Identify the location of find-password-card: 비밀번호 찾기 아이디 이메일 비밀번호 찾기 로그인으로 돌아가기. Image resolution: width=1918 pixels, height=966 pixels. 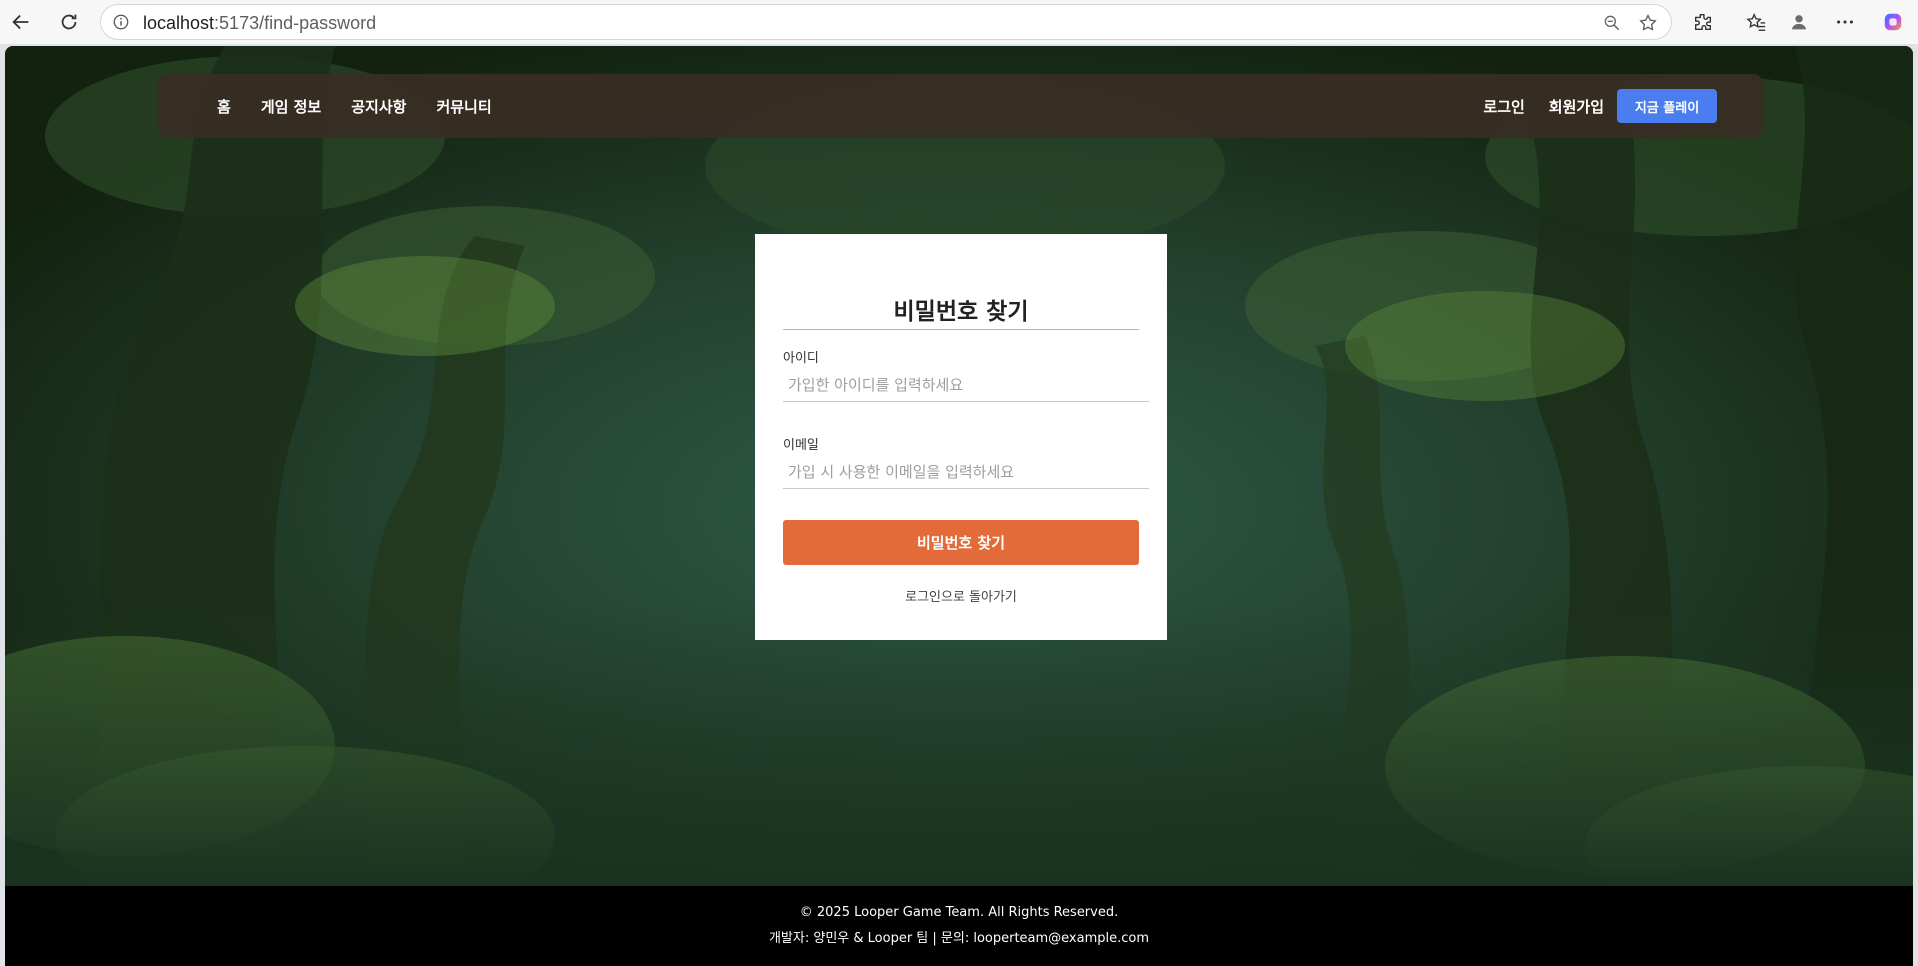
(961, 437).